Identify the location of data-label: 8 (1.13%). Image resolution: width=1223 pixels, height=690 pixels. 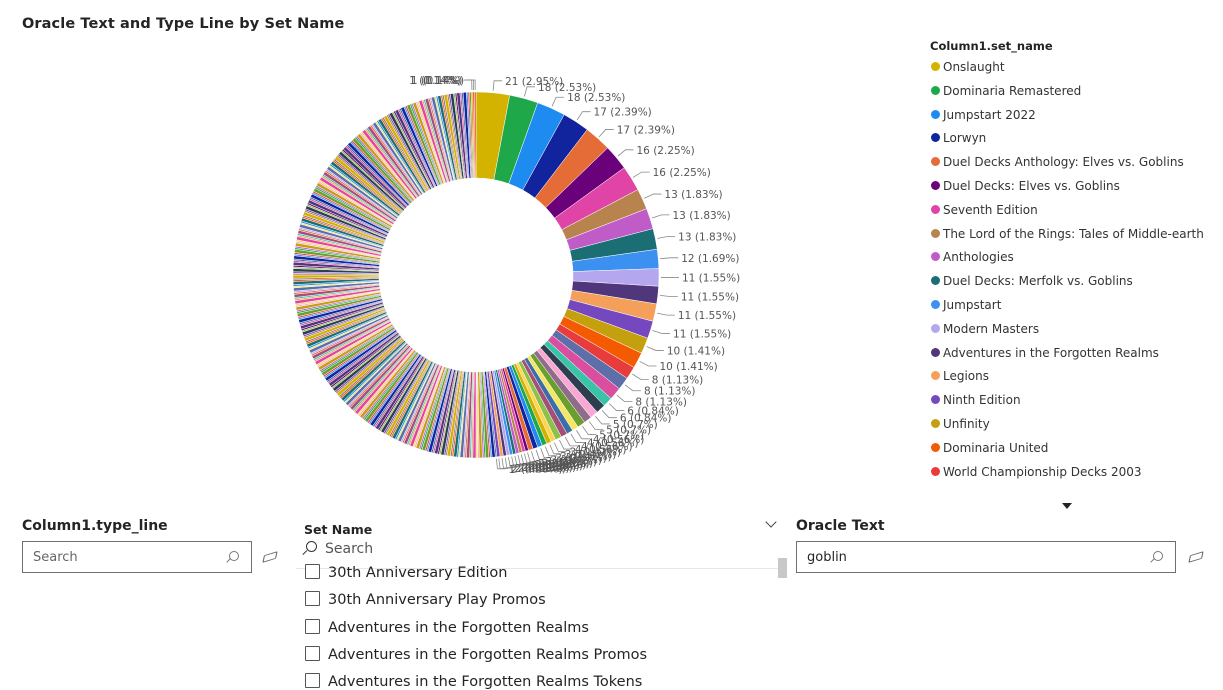
(678, 380).